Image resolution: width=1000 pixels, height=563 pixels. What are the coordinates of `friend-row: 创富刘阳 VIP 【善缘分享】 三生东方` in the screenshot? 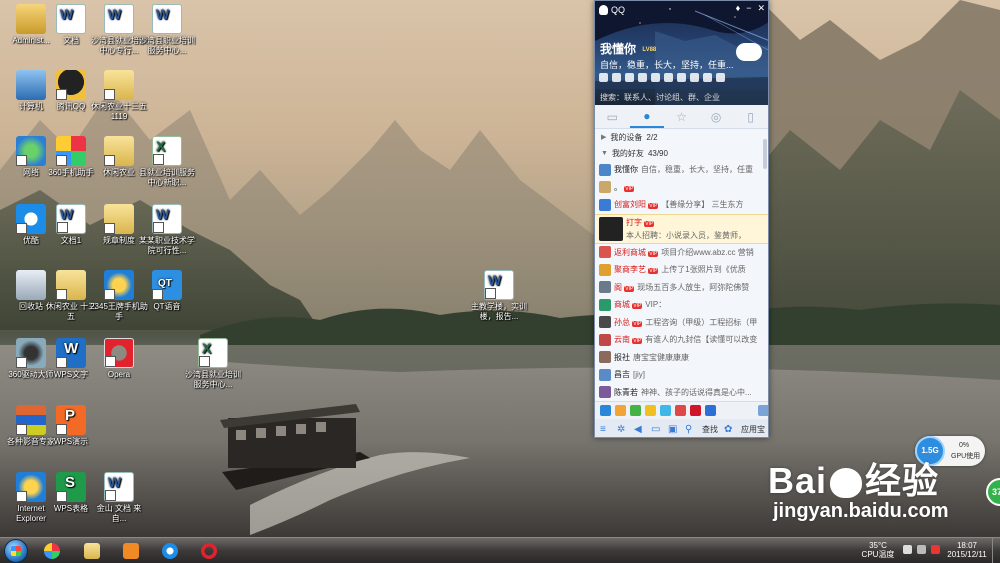 It's located at (681, 205).